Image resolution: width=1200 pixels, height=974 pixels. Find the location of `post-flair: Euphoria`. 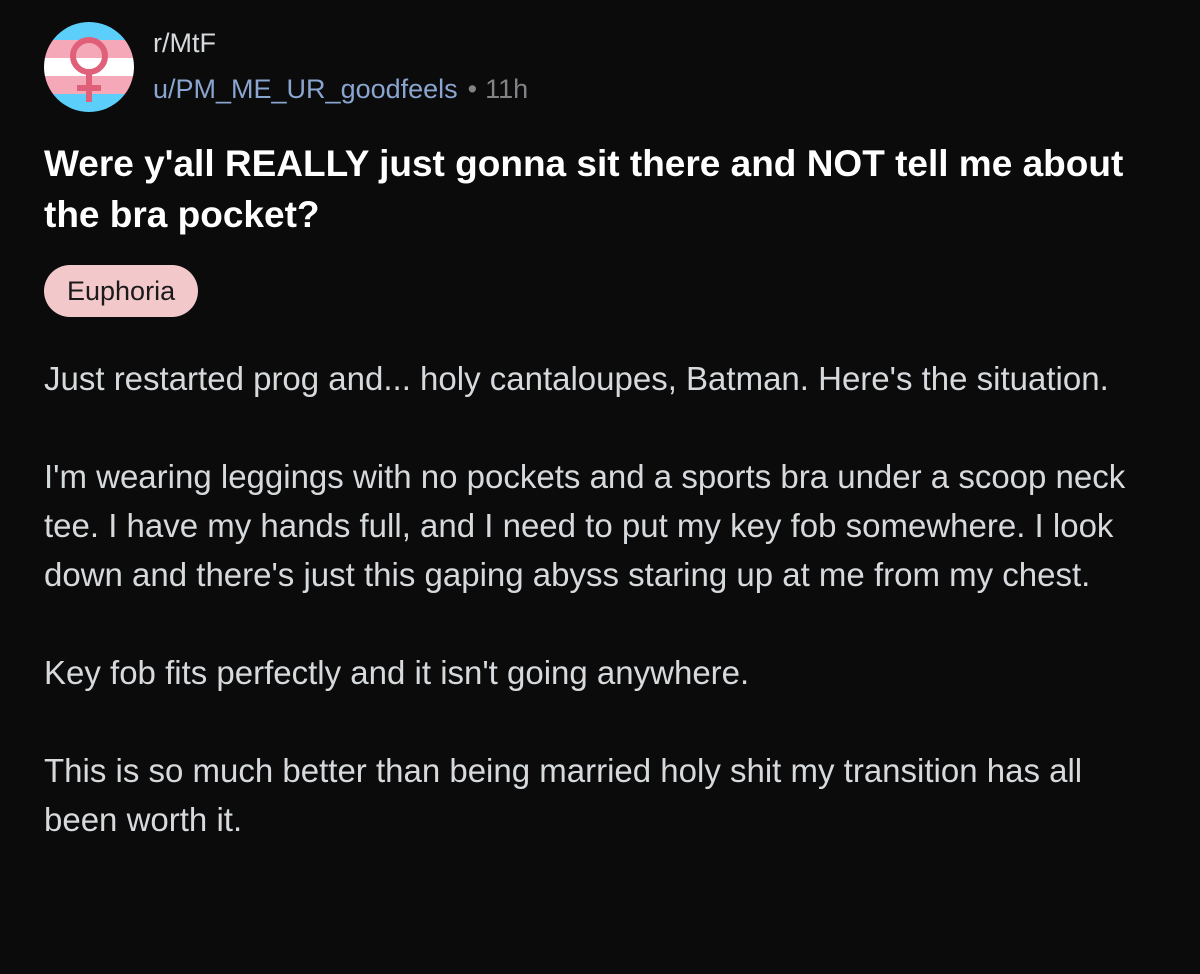

post-flair: Euphoria is located at coordinates (121, 291).